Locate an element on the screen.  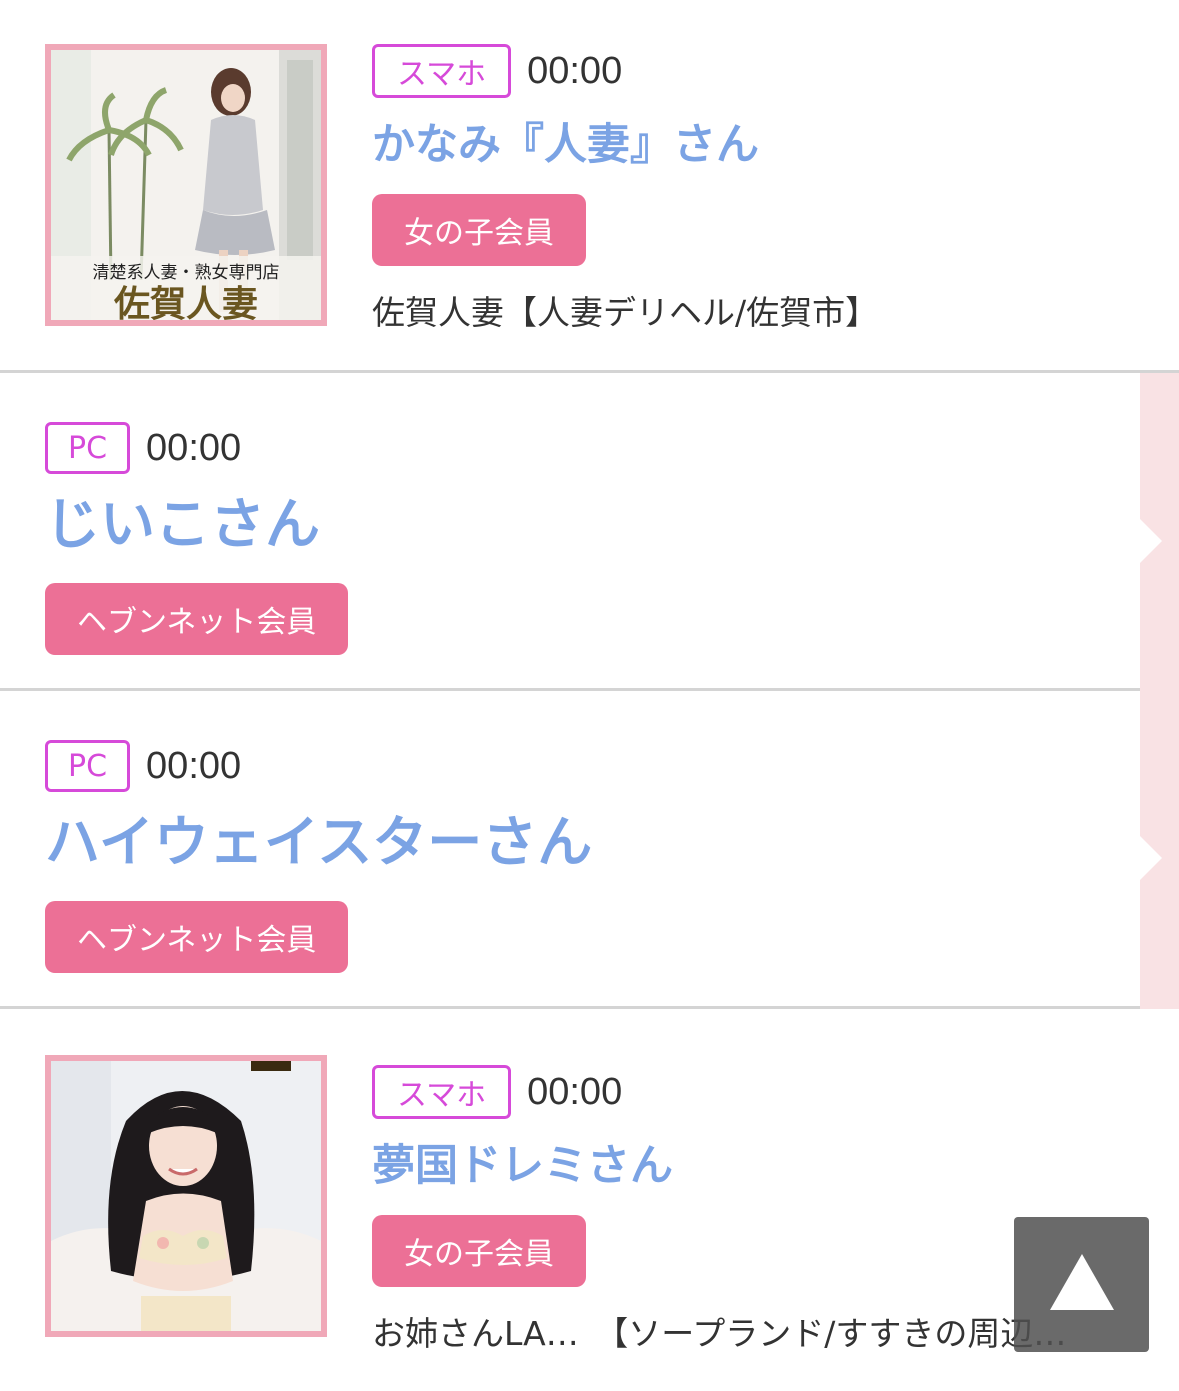
entry-meta: PC 00:00 じいこさん ヘブンネット会員 is located at coordinates (197, 538).